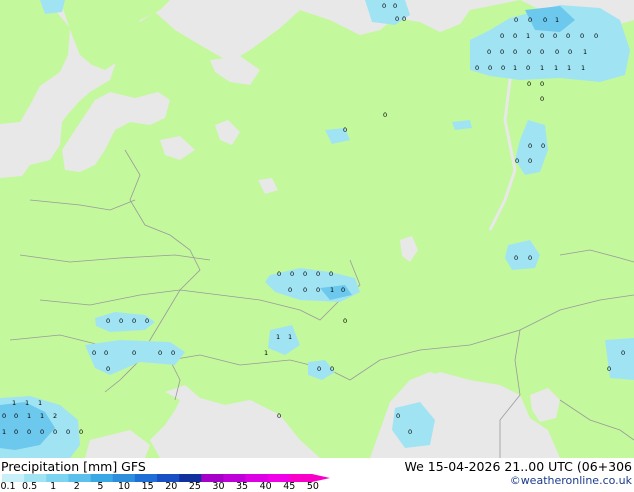 The height and width of the screenshot is (492, 634). Describe the element at coordinates (76, 486) in the screenshot. I see `legend-tick-label: 2` at that location.